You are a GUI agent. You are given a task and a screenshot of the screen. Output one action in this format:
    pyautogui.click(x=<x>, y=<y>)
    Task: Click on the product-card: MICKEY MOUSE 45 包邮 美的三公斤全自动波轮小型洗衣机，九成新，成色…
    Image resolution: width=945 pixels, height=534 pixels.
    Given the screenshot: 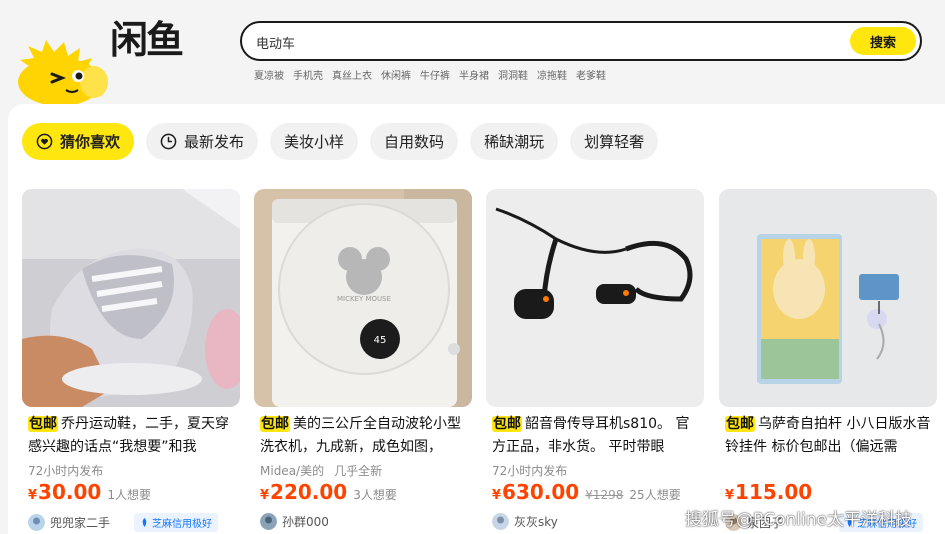 What is the action you would take?
    pyautogui.click(x=363, y=361)
    